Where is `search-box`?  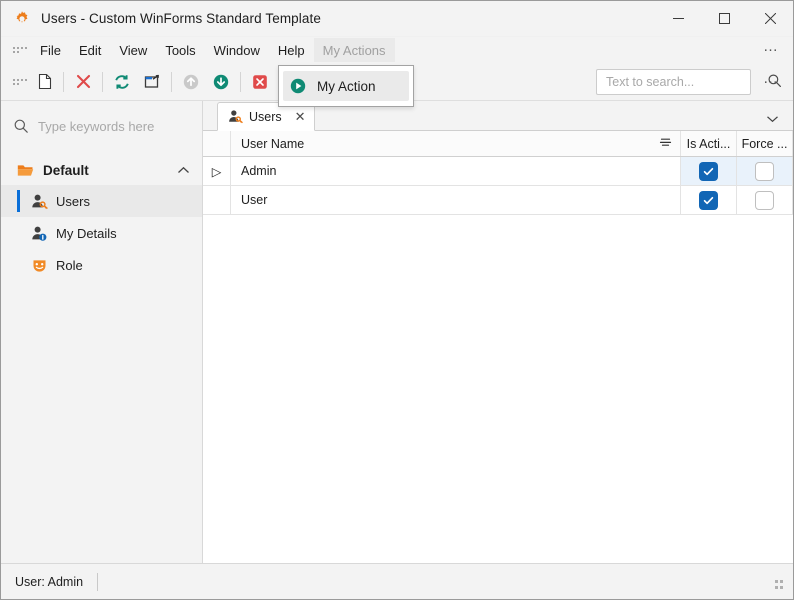
search-box is located at coordinates (688, 81).